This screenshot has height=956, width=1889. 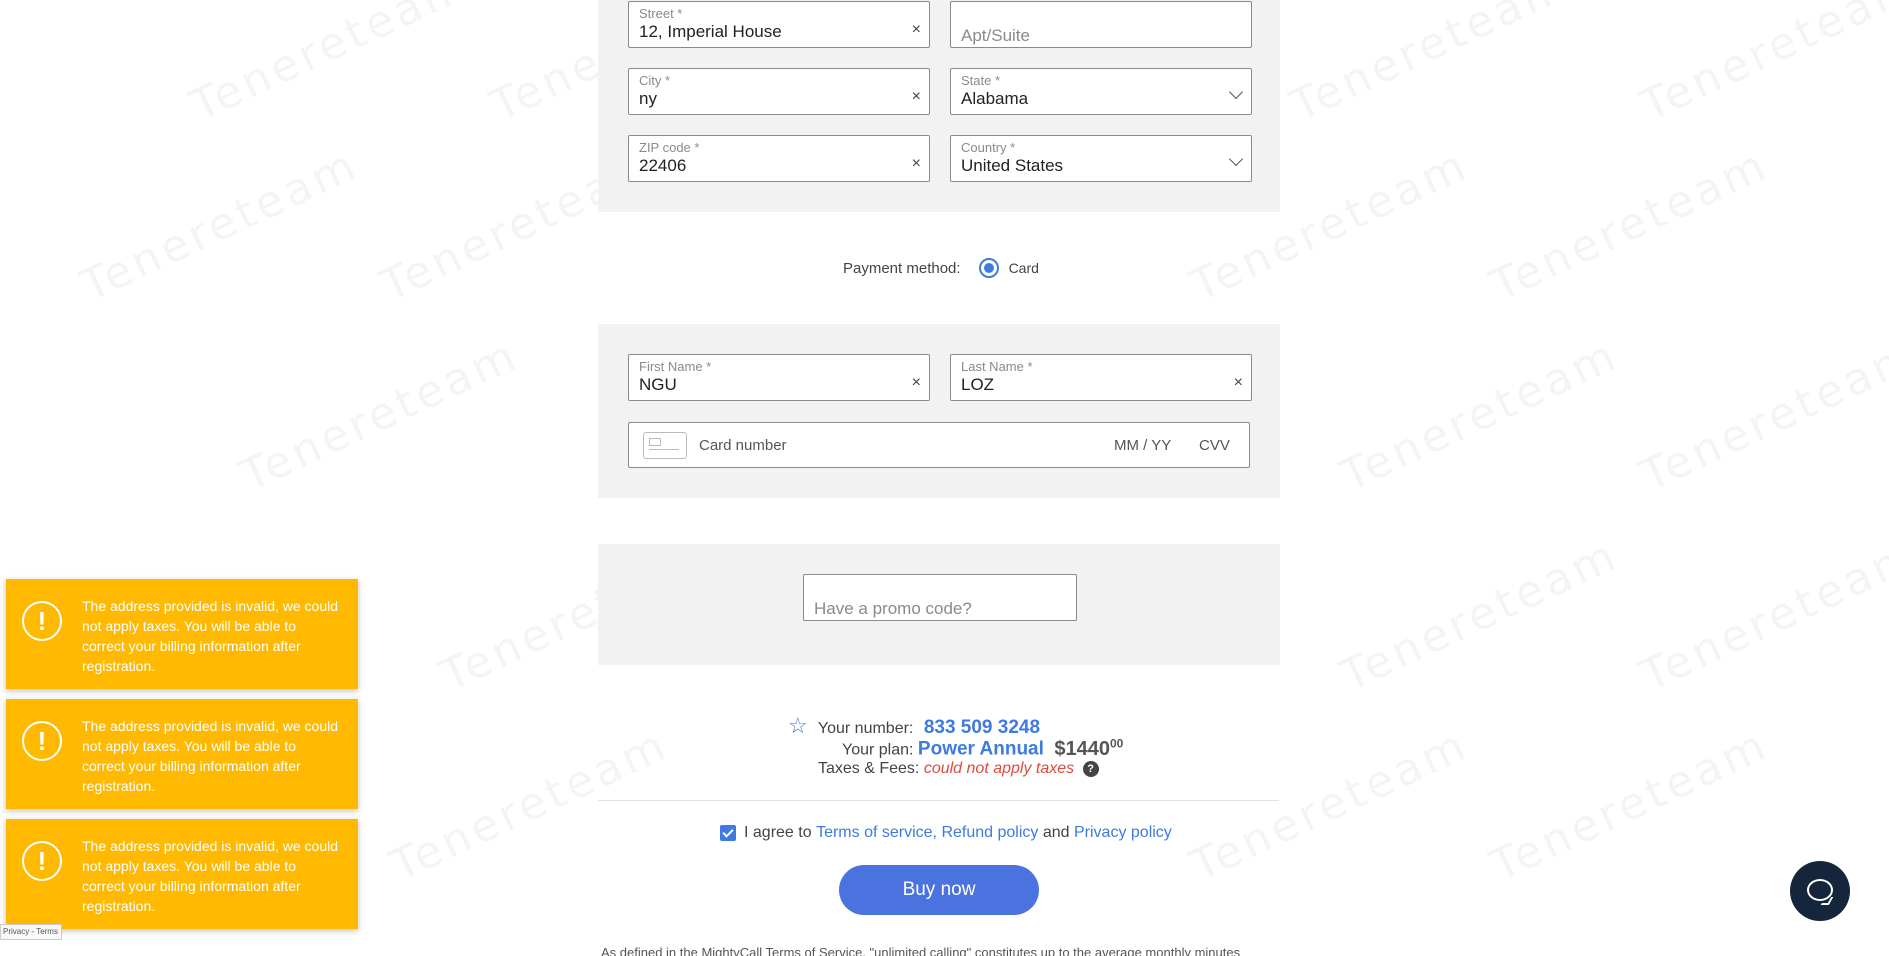 I want to click on promo-code-input: Have a promo code?, so click(x=940, y=597).